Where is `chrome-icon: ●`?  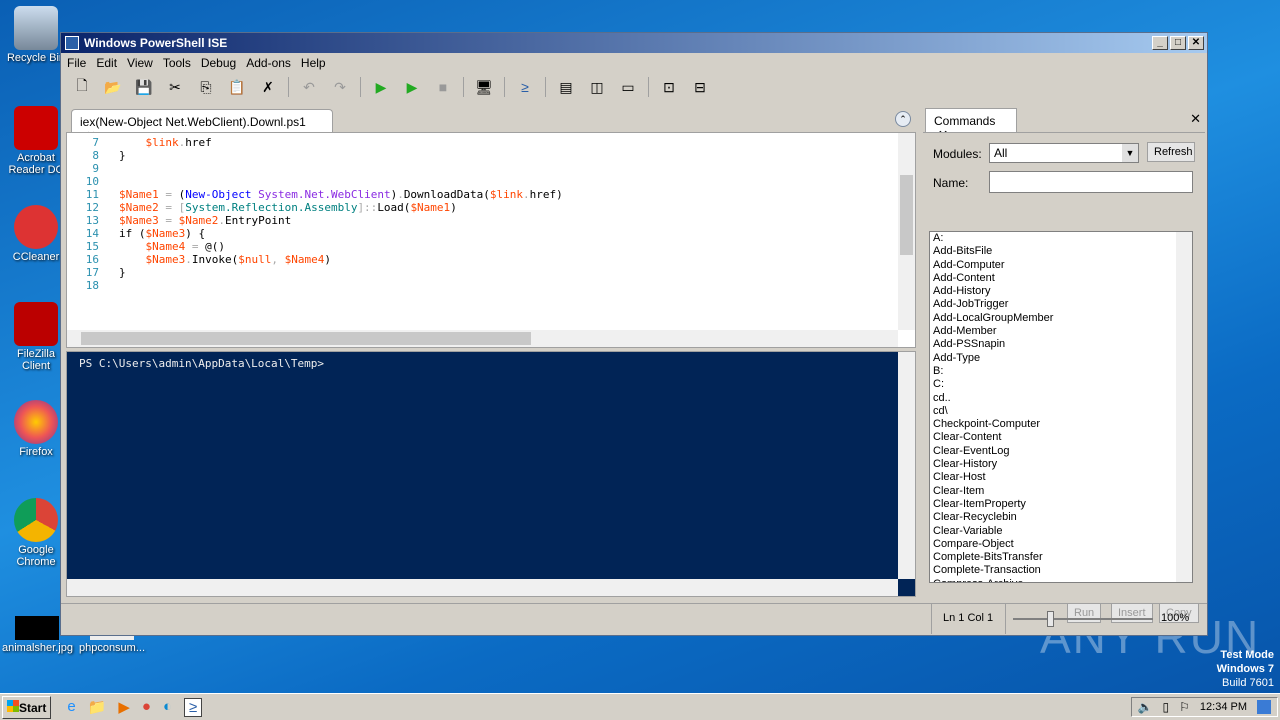
chrome-icon: ● is located at coordinates (146, 707).